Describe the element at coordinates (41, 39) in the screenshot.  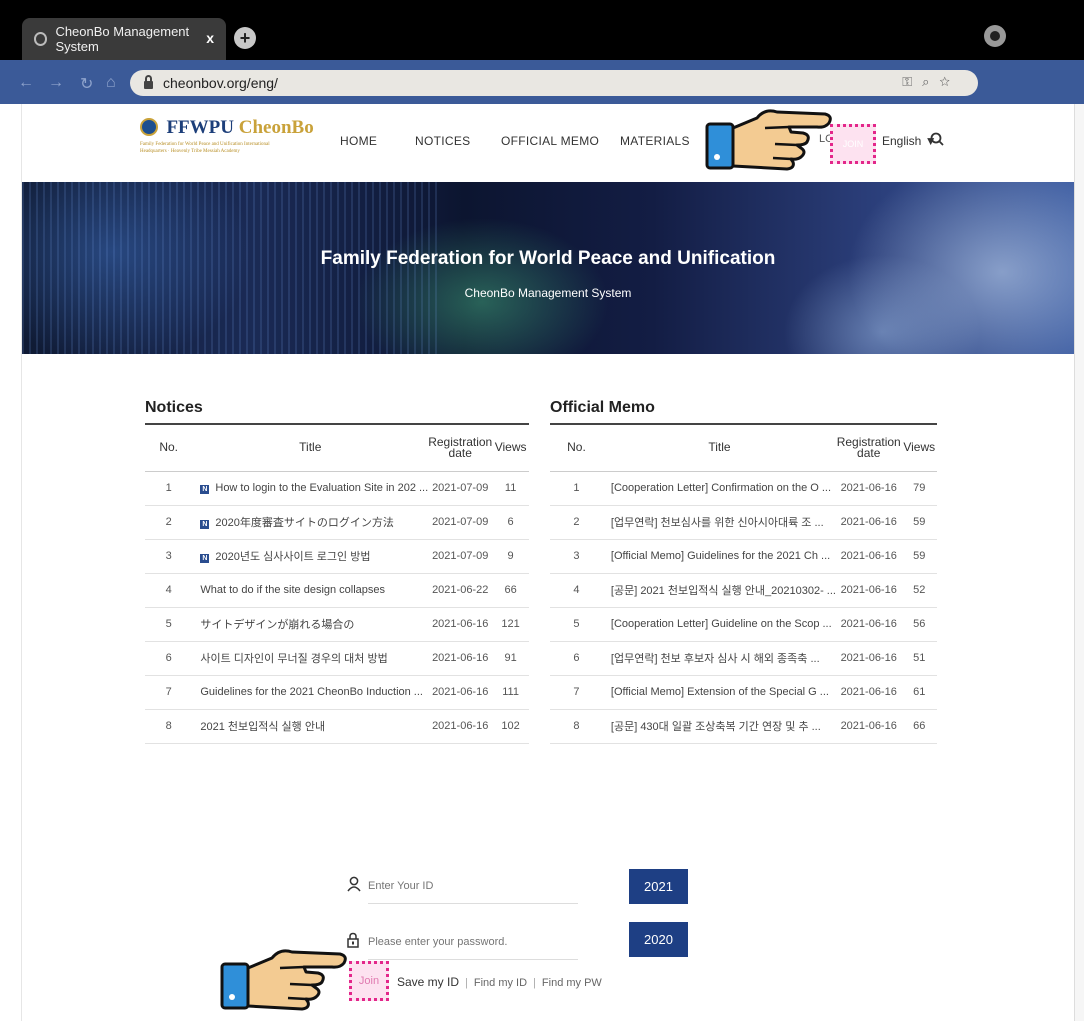
I see `globe-icon` at that location.